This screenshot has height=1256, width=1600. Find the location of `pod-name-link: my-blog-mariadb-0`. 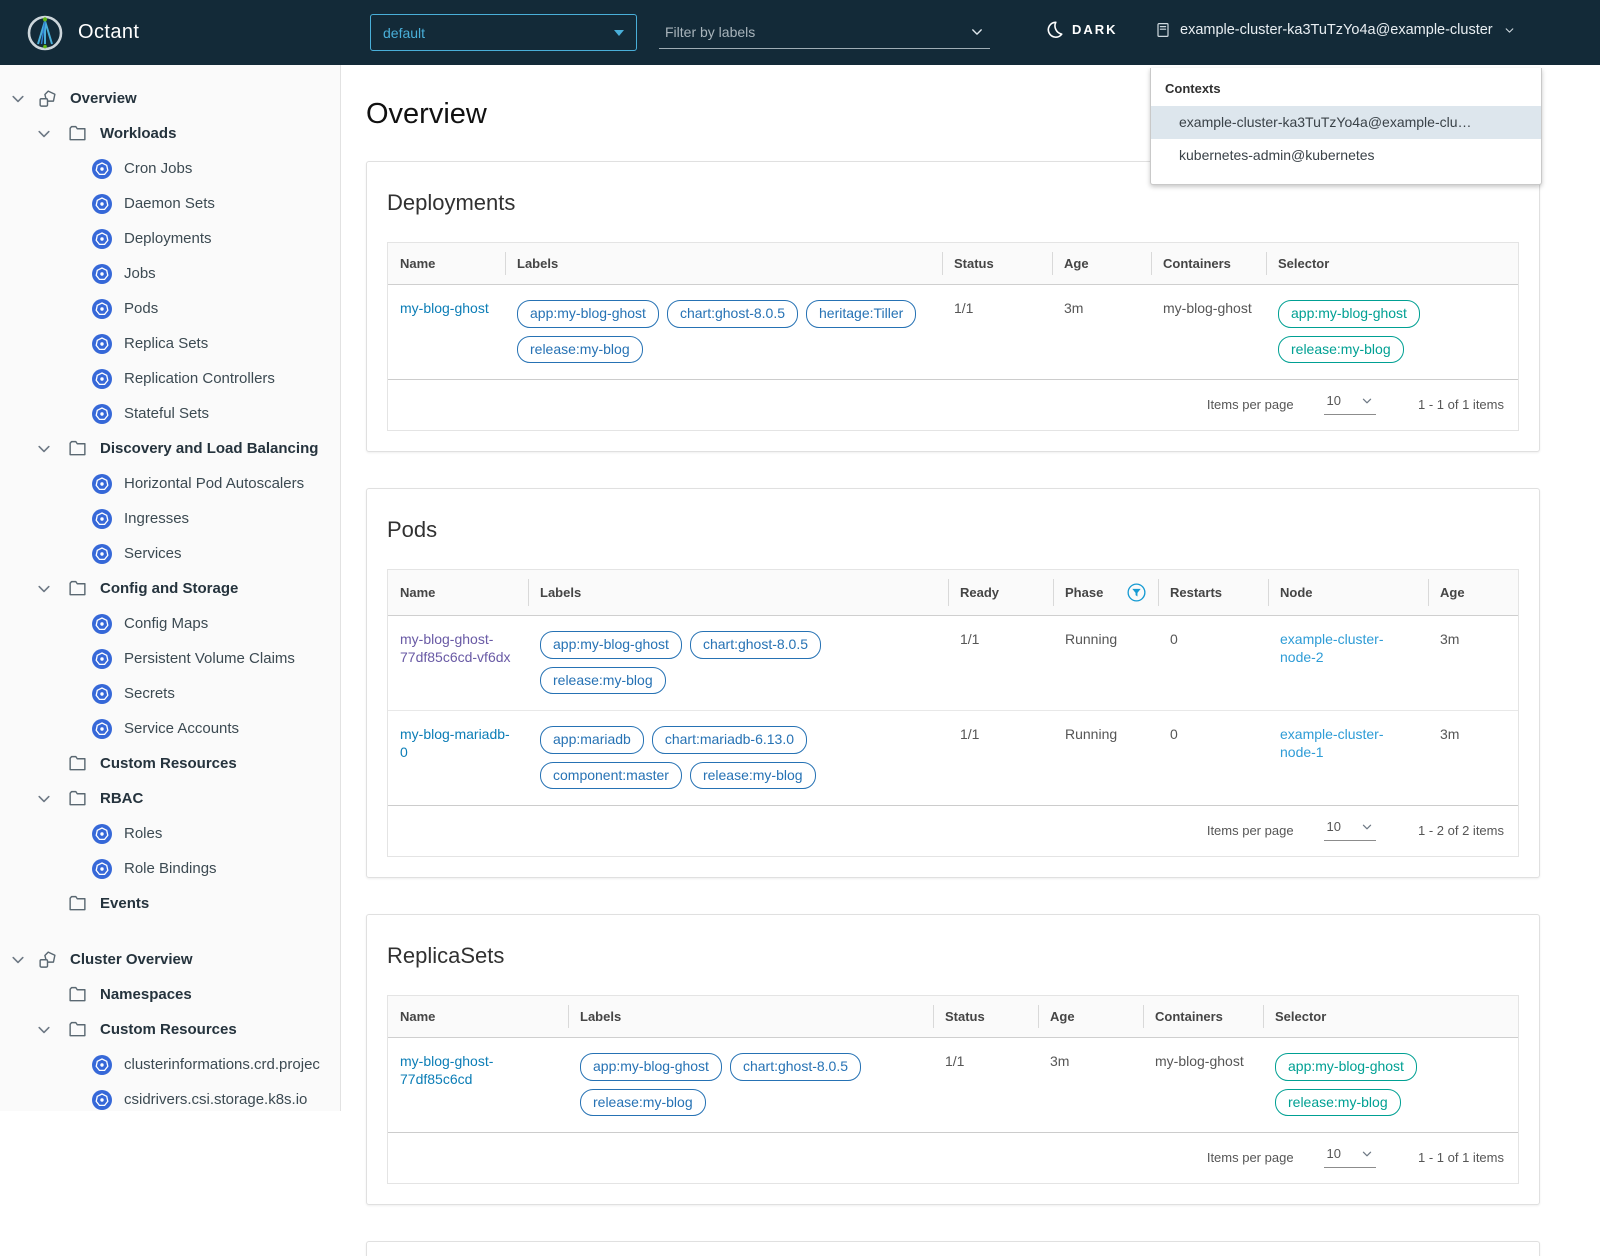

pod-name-link: my-blog-mariadb-0 is located at coordinates (455, 743).